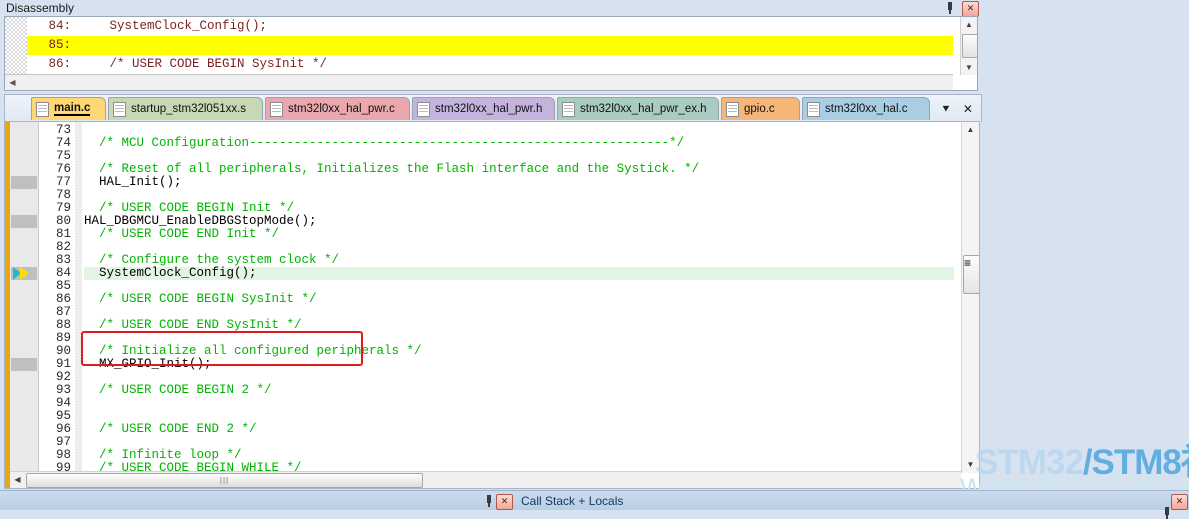 The height and width of the screenshot is (519, 1189). Describe the element at coordinates (72, 109) in the screenshot. I see `editor-tab-label: main.c` at that location.